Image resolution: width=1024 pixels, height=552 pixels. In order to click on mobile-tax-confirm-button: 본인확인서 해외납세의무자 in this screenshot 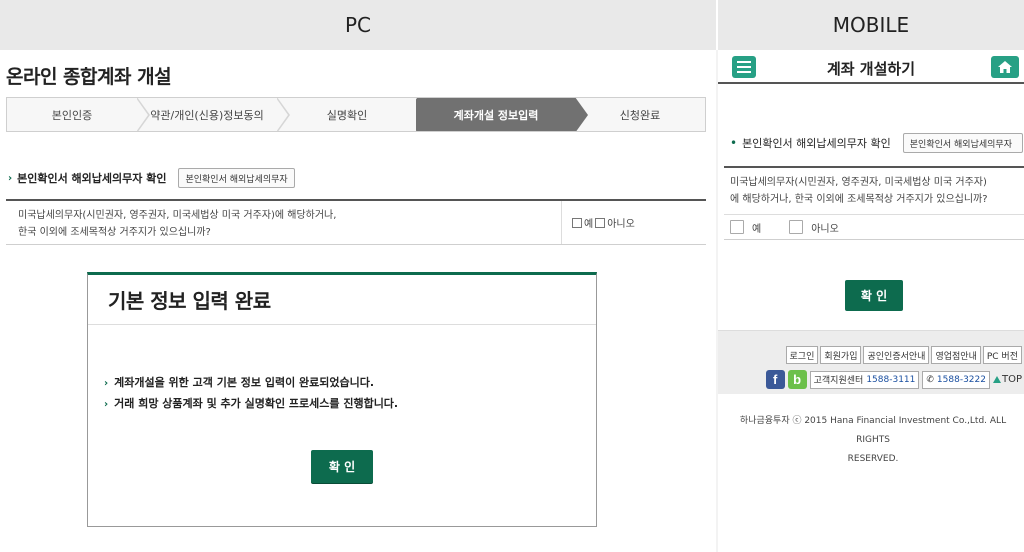, I will do `click(962, 143)`.